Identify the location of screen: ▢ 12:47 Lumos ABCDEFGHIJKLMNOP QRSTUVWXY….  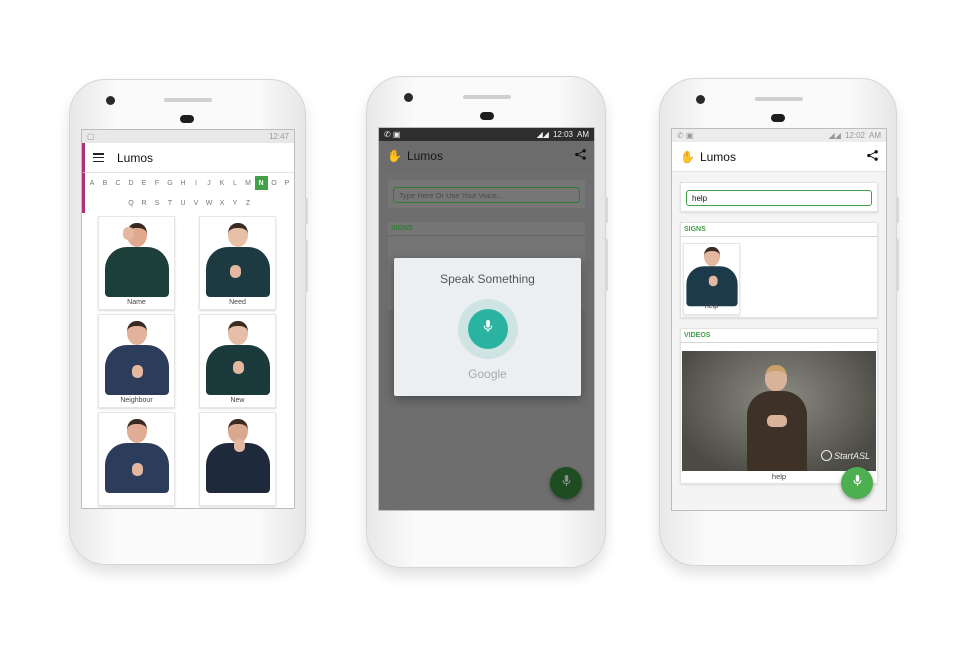
(188, 319).